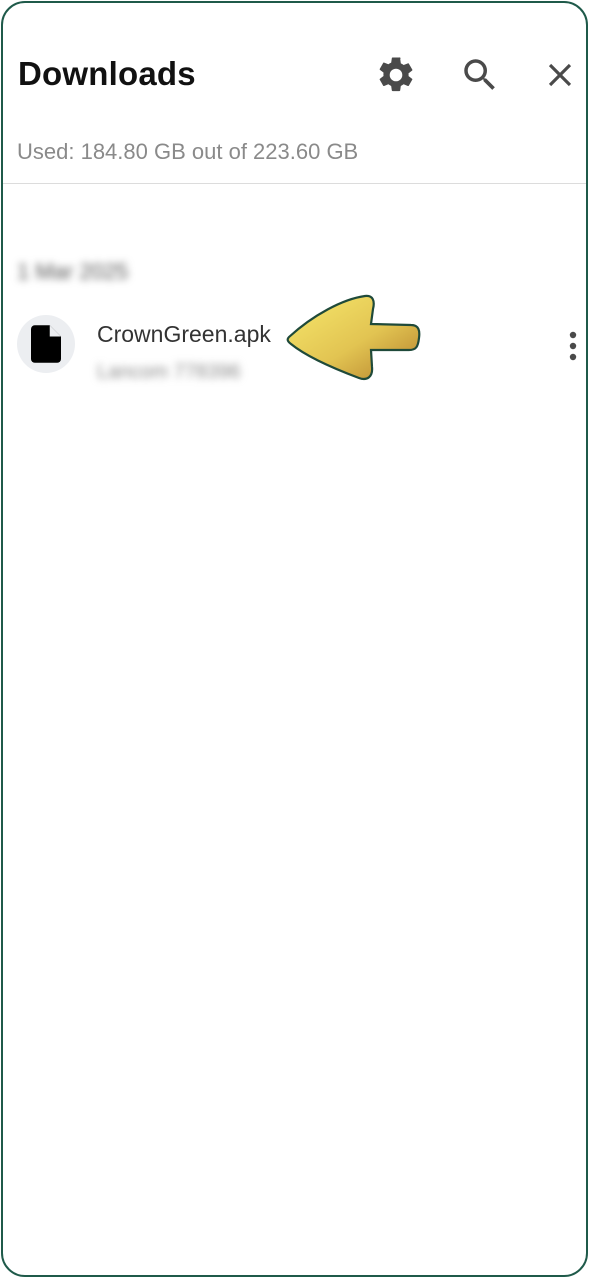 The height and width of the screenshot is (1280, 591). I want to click on search-icon, so click(479, 74).